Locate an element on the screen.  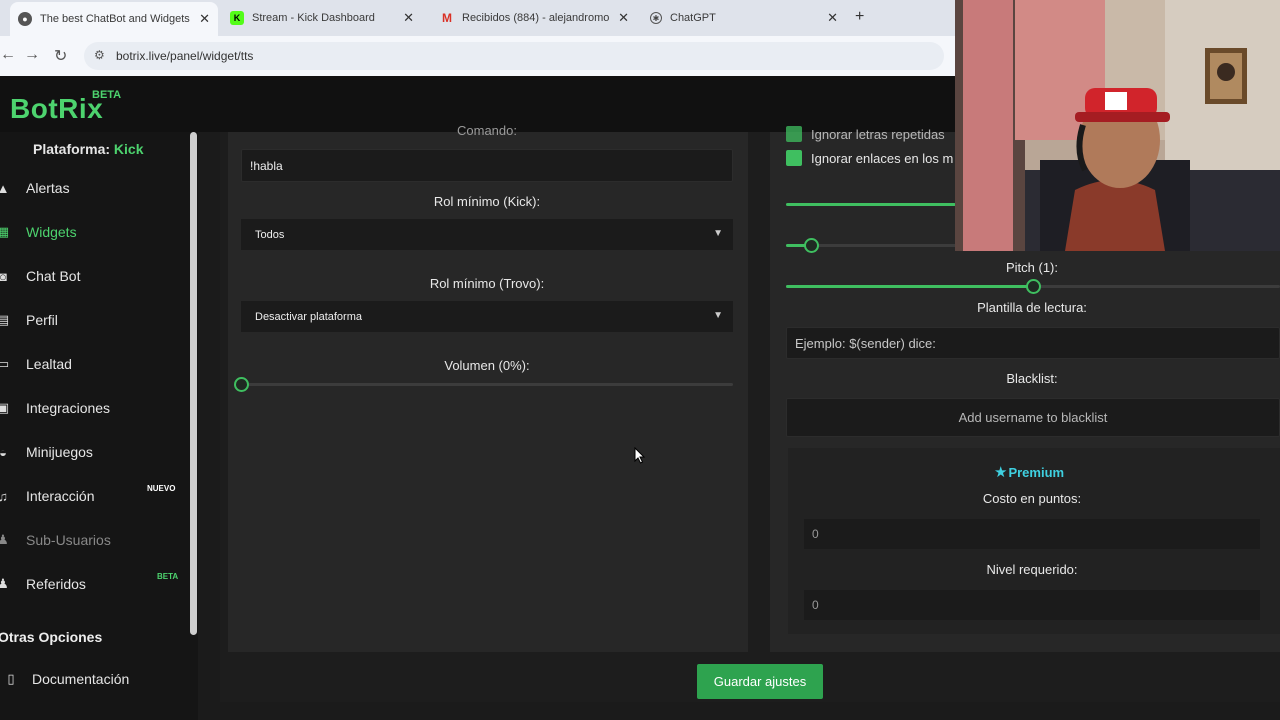
back-icon: ← is located at coordinates (8, 55).